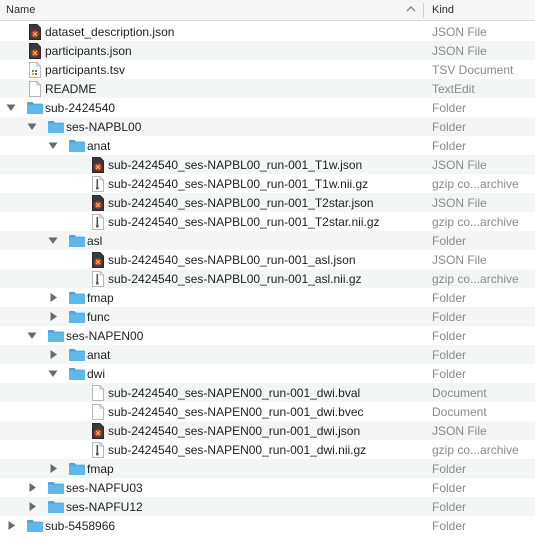  I want to click on folder-row: sub-5458966 Folder, so click(267, 525).